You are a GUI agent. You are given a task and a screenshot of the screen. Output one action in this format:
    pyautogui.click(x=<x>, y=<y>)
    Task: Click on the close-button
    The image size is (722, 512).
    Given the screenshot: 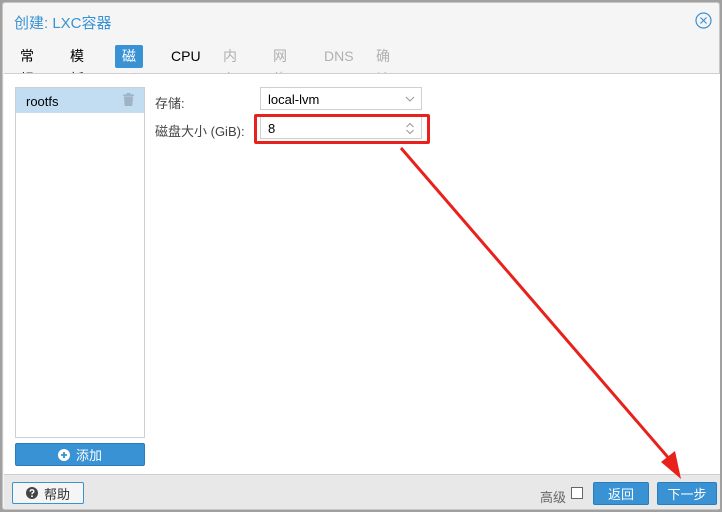 What is the action you would take?
    pyautogui.click(x=703, y=20)
    